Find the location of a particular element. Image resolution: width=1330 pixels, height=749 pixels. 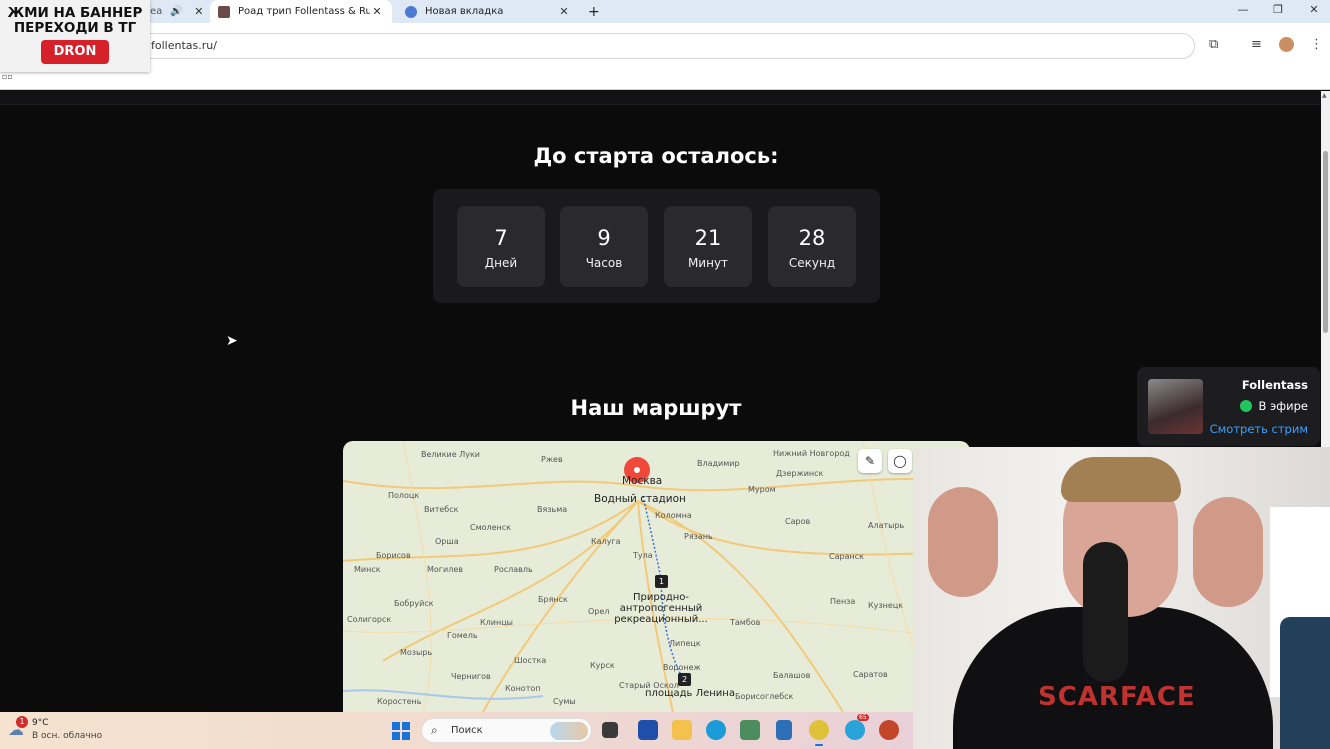

live-status: В эфире is located at coordinates (1274, 406).